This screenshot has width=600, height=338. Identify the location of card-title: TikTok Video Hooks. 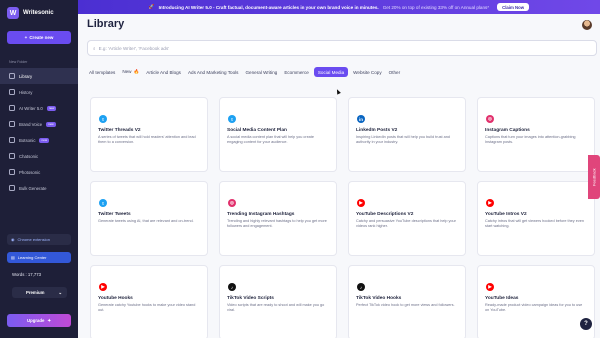
(379, 298).